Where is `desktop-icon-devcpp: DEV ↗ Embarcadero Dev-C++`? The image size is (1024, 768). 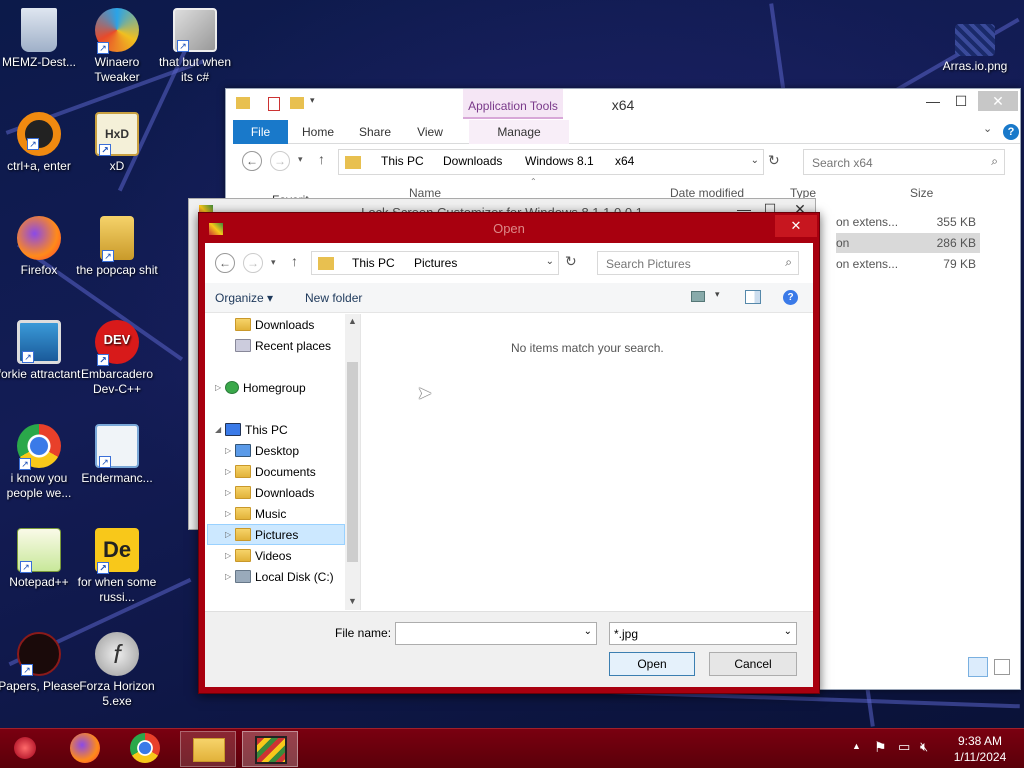 desktop-icon-devcpp: DEV ↗ Embarcadero Dev-C++ is located at coordinates (117, 358).